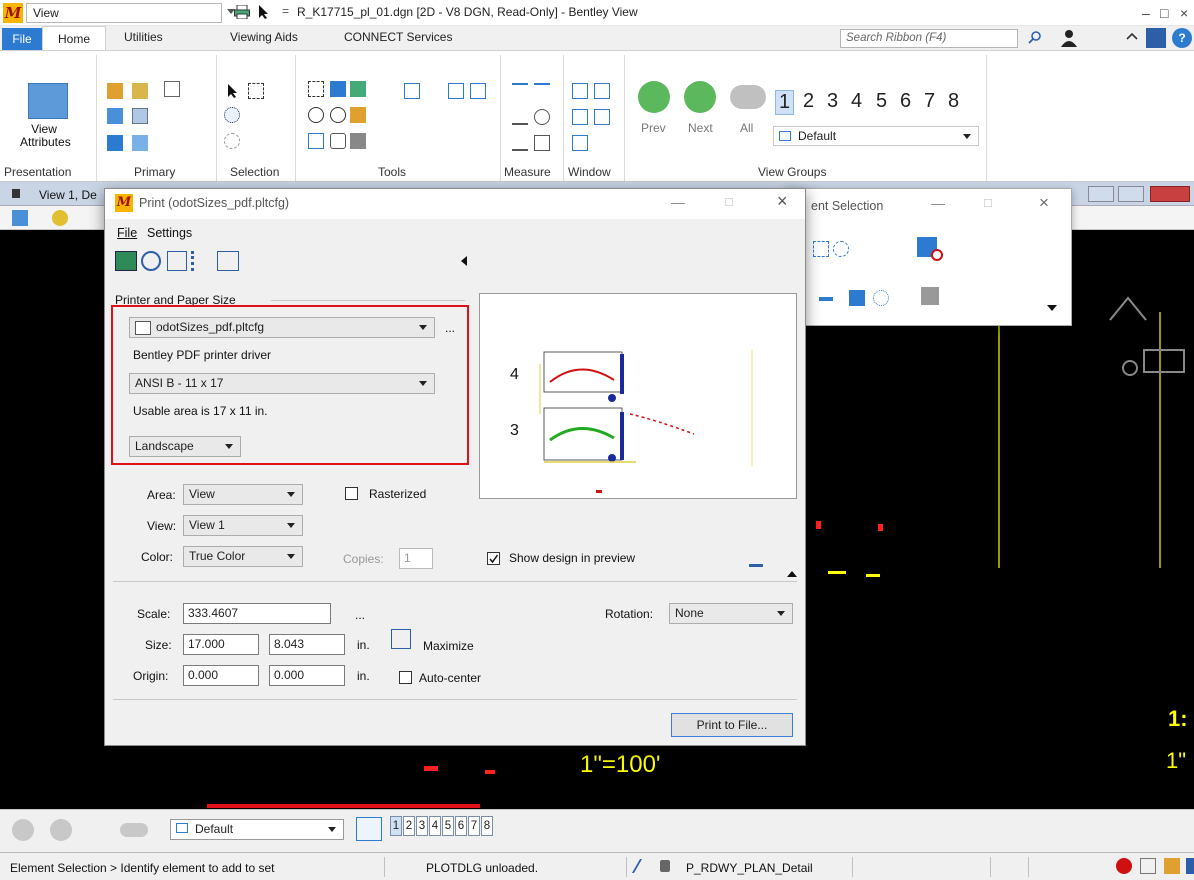 The image size is (1194, 880). Describe the element at coordinates (228, 261) in the screenshot. I see `print-setup-icon` at that location.